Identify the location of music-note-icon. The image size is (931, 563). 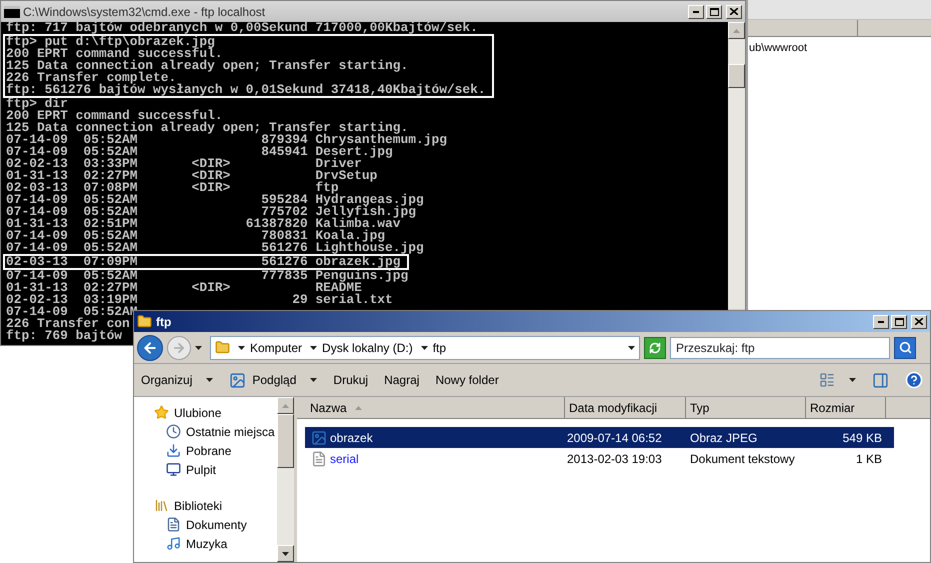
(173, 543).